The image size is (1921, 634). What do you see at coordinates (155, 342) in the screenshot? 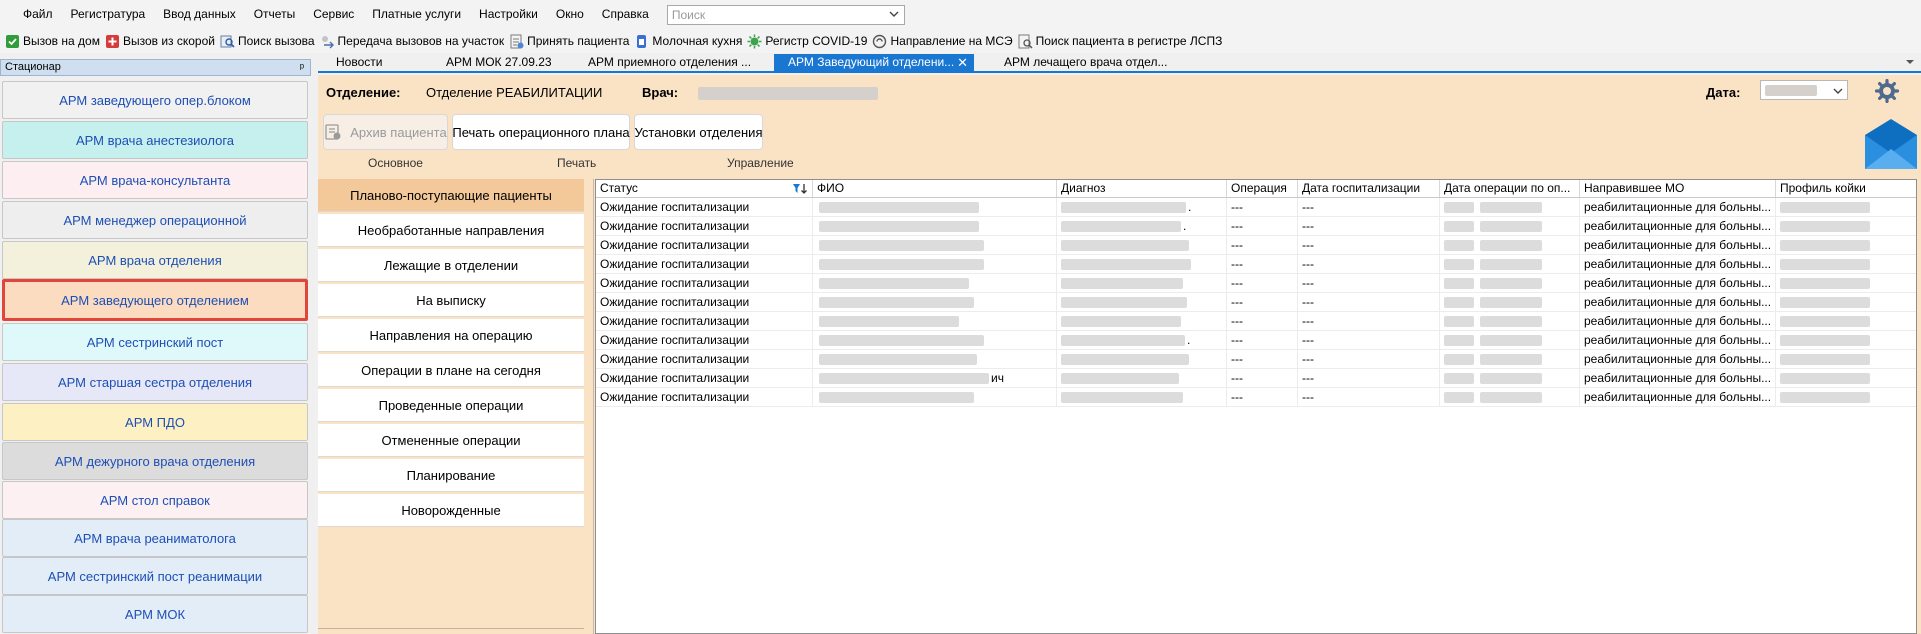
I see `arm-item-nurse-post: АРМ сестринский пост` at bounding box center [155, 342].